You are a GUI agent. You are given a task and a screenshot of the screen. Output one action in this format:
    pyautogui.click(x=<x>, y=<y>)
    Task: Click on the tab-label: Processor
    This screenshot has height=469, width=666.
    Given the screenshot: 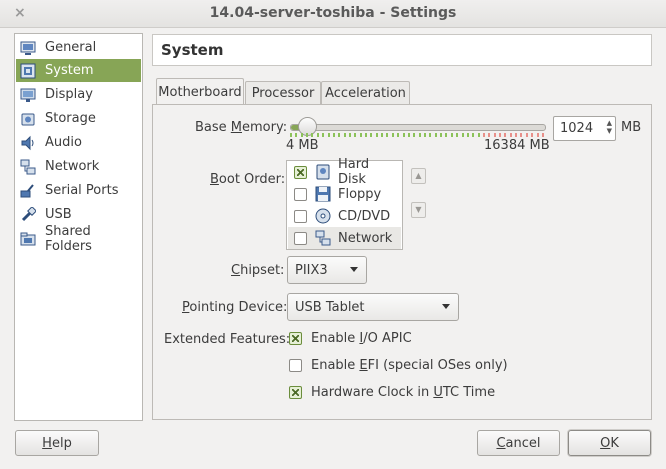 What is the action you would take?
    pyautogui.click(x=283, y=93)
    